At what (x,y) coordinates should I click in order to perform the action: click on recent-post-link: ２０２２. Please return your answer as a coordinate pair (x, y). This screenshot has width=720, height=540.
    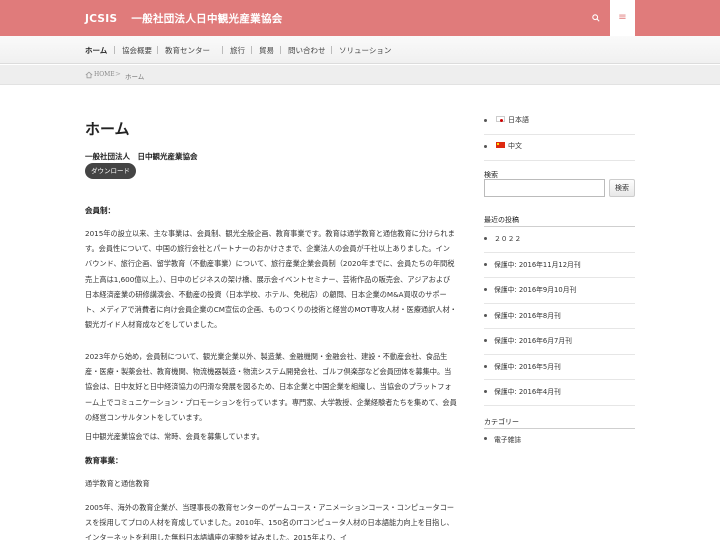
    Looking at the image, I should click on (507, 238).